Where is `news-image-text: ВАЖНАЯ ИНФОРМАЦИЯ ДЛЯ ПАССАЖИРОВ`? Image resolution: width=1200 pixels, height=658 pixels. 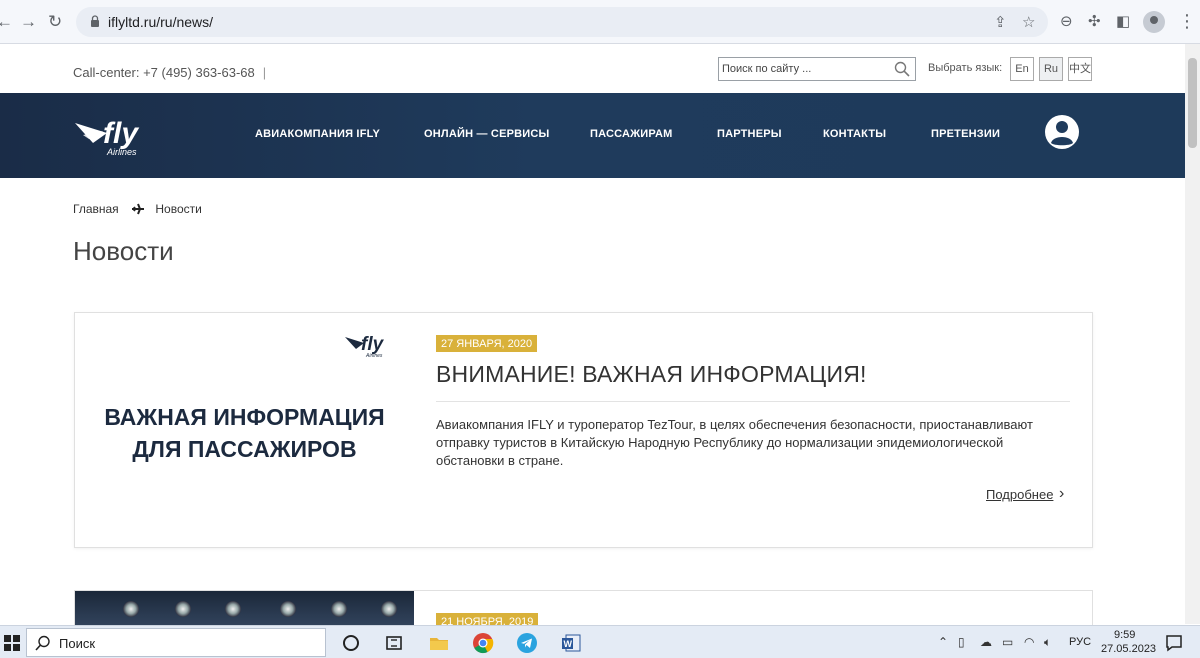
news-image-text: ВАЖНАЯ ИНФОРМАЦИЯ ДЛЯ ПАССАЖИРОВ is located at coordinates (244, 433).